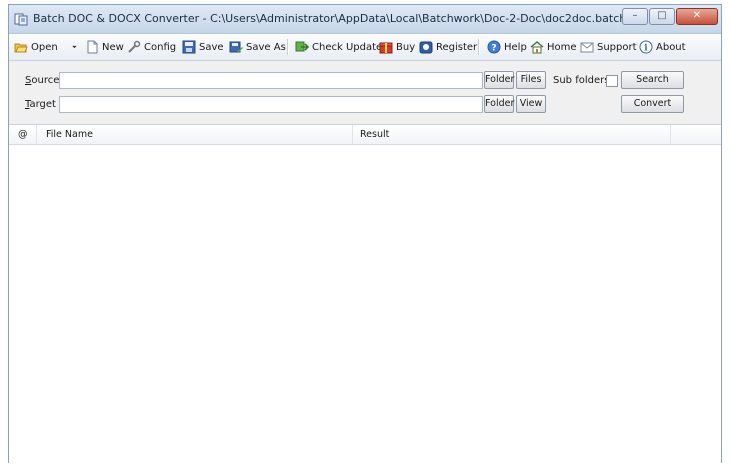 The width and height of the screenshot is (730, 465). What do you see at coordinates (696, 134) in the screenshot?
I see `column-header-filler` at bounding box center [696, 134].